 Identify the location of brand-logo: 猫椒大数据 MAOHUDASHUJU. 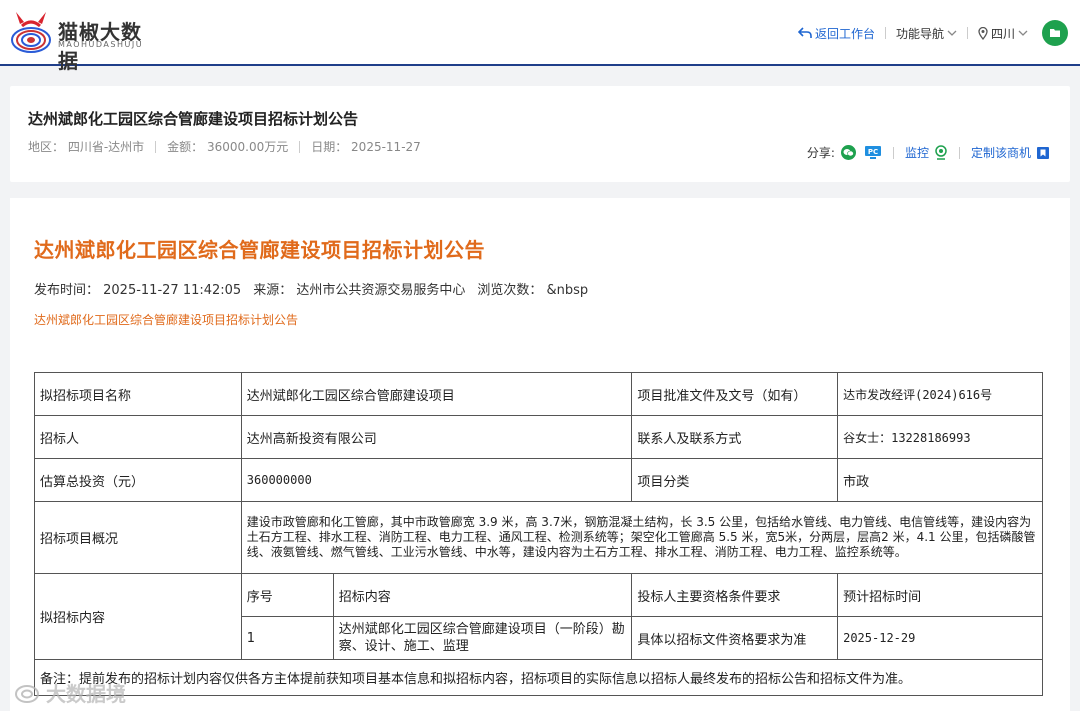
(80, 39).